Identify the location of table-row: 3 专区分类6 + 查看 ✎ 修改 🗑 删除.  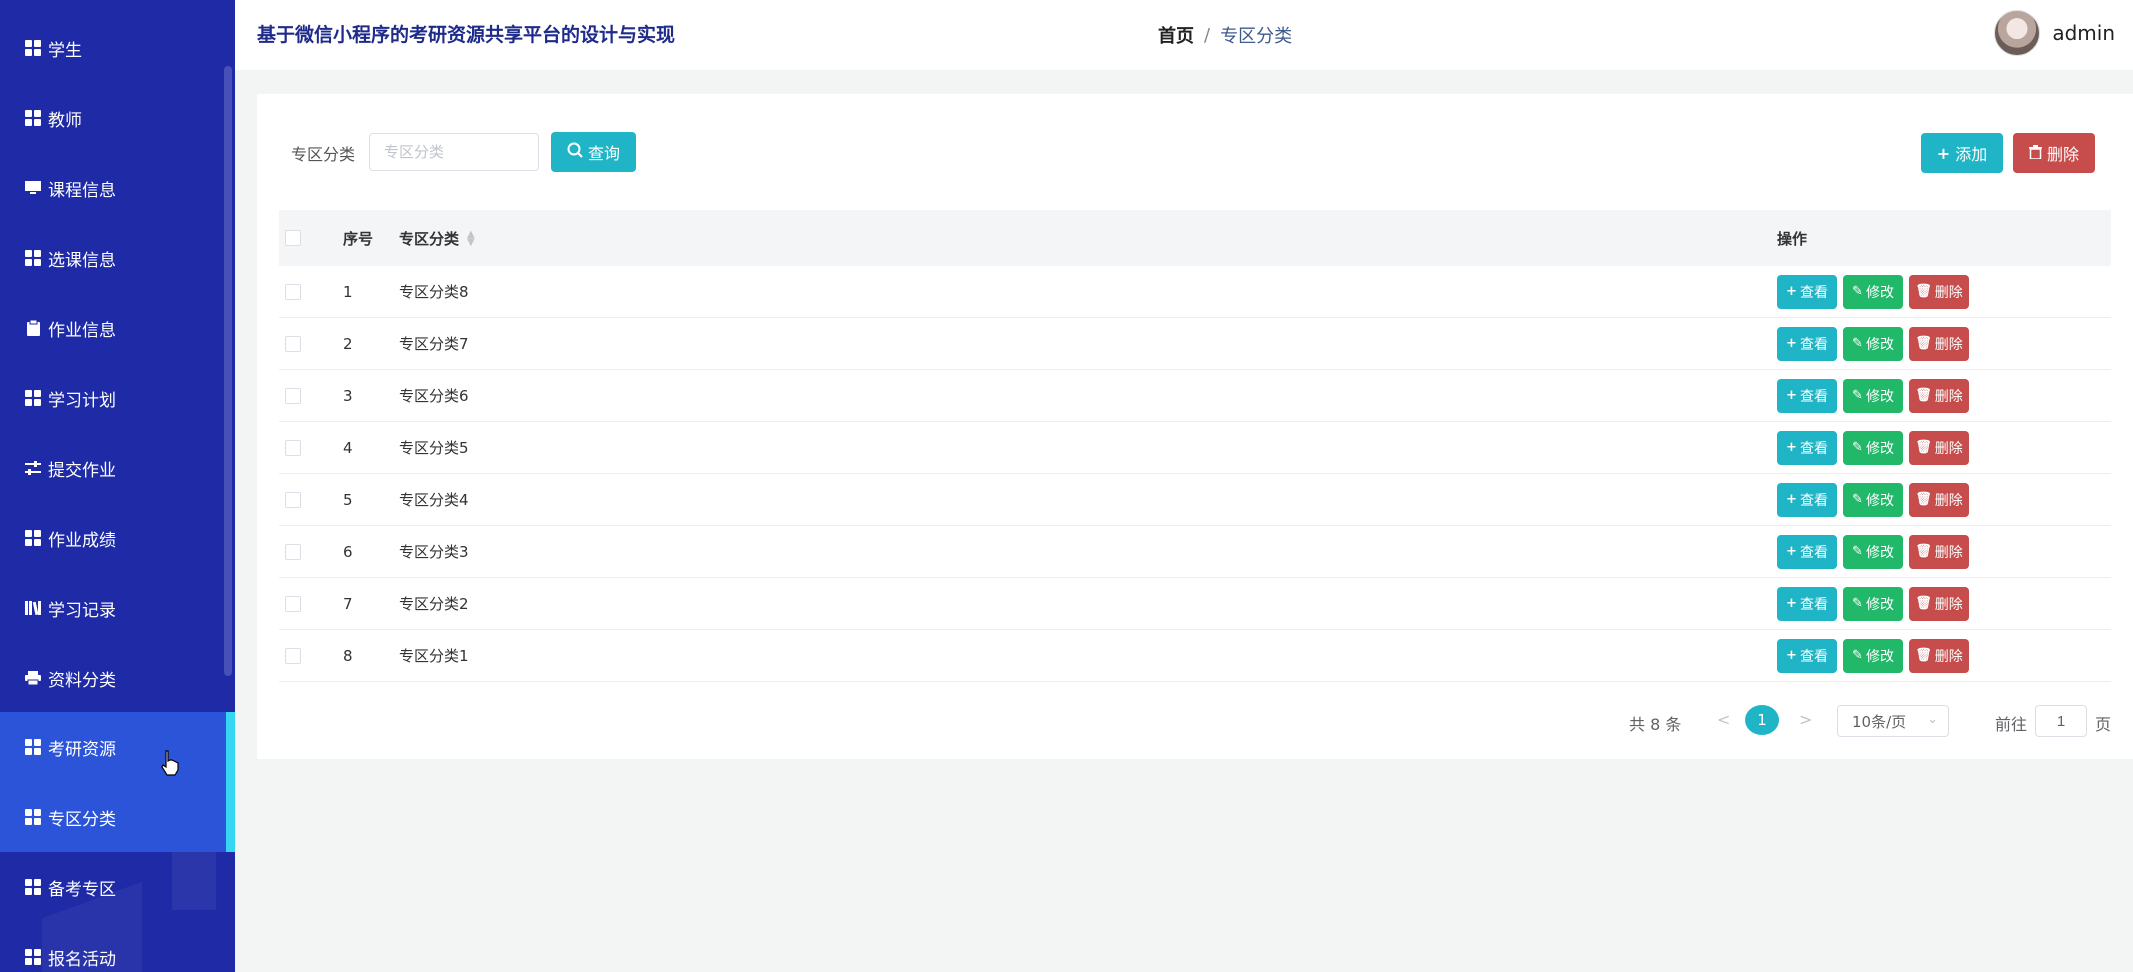
(1195, 396).